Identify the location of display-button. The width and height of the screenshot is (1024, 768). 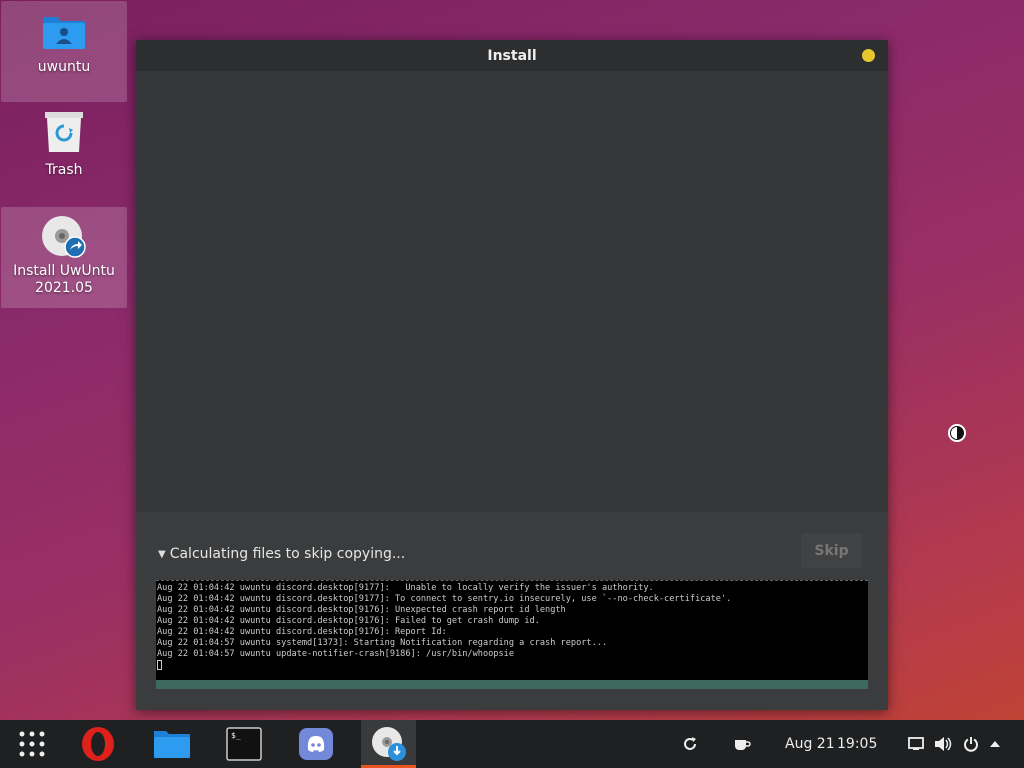
(916, 744).